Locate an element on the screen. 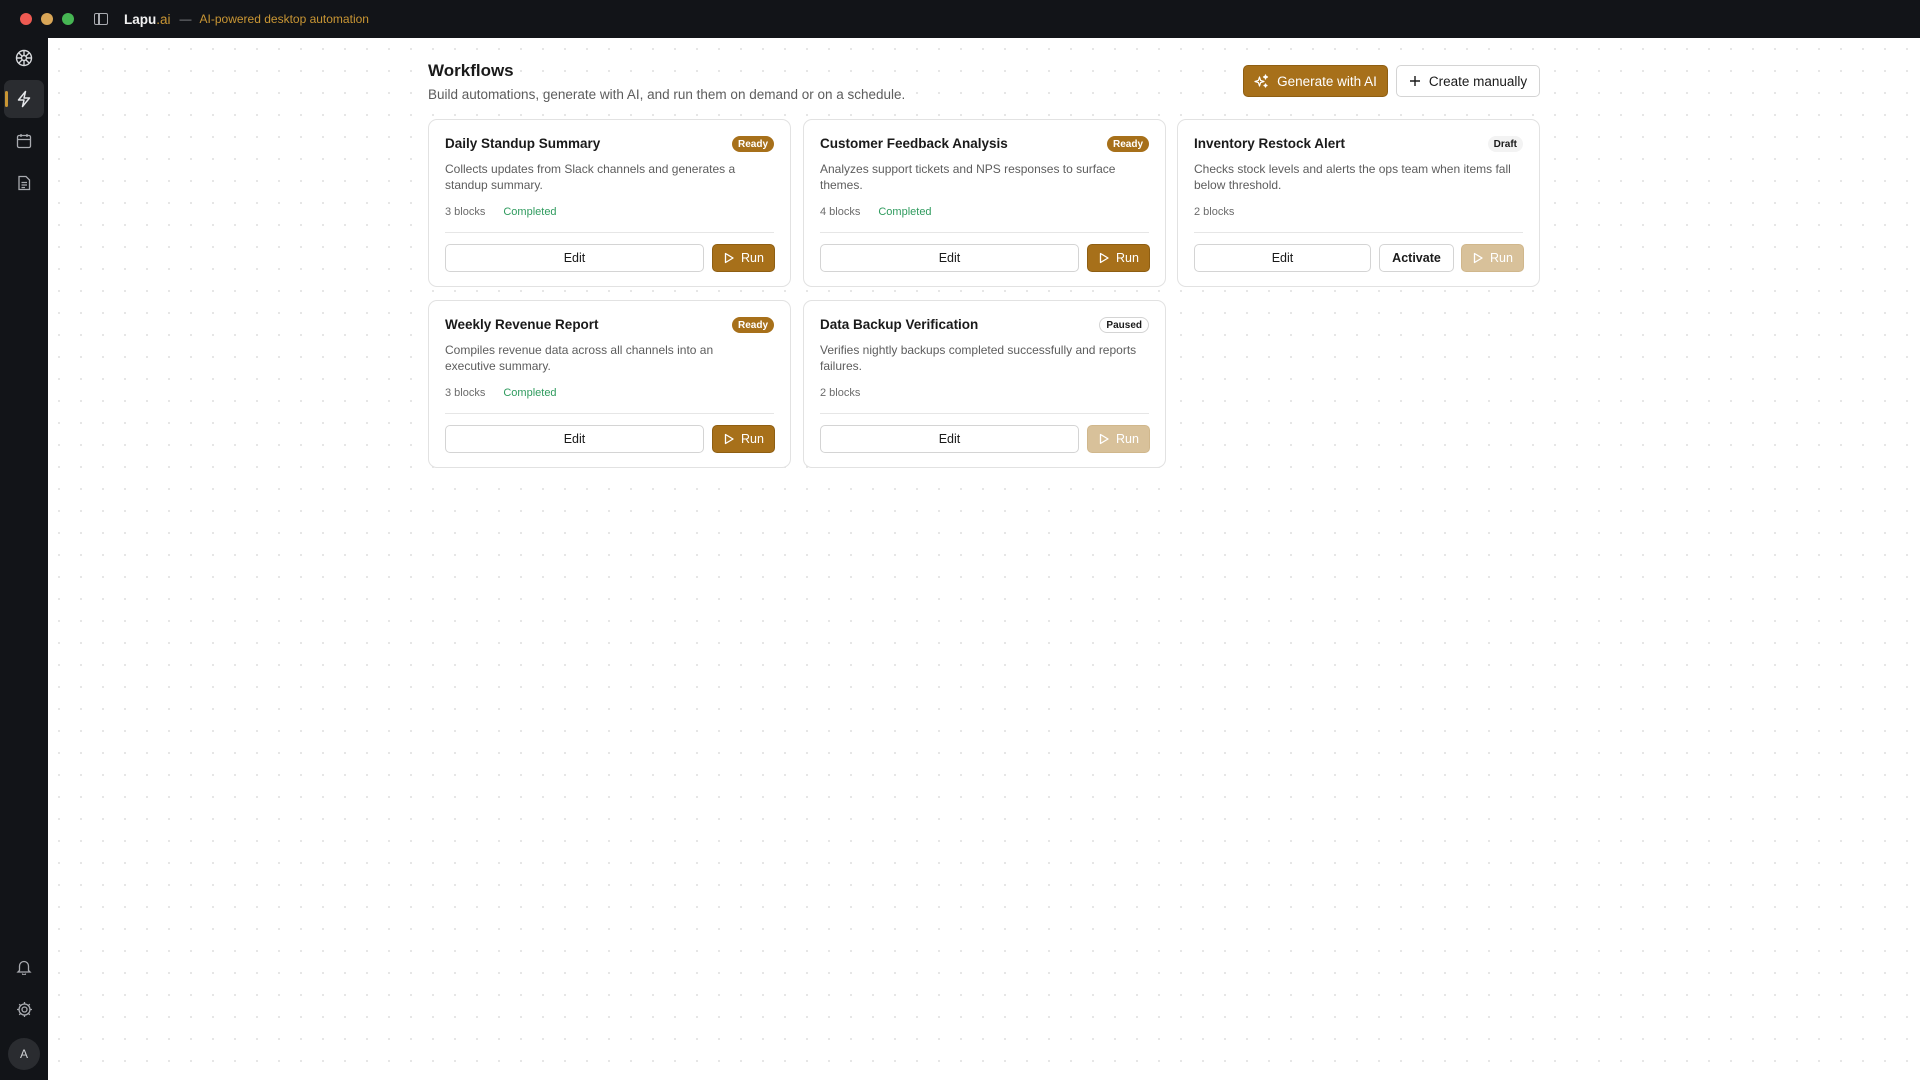  generate-with-ai-button: Generate with AI is located at coordinates (1315, 81).